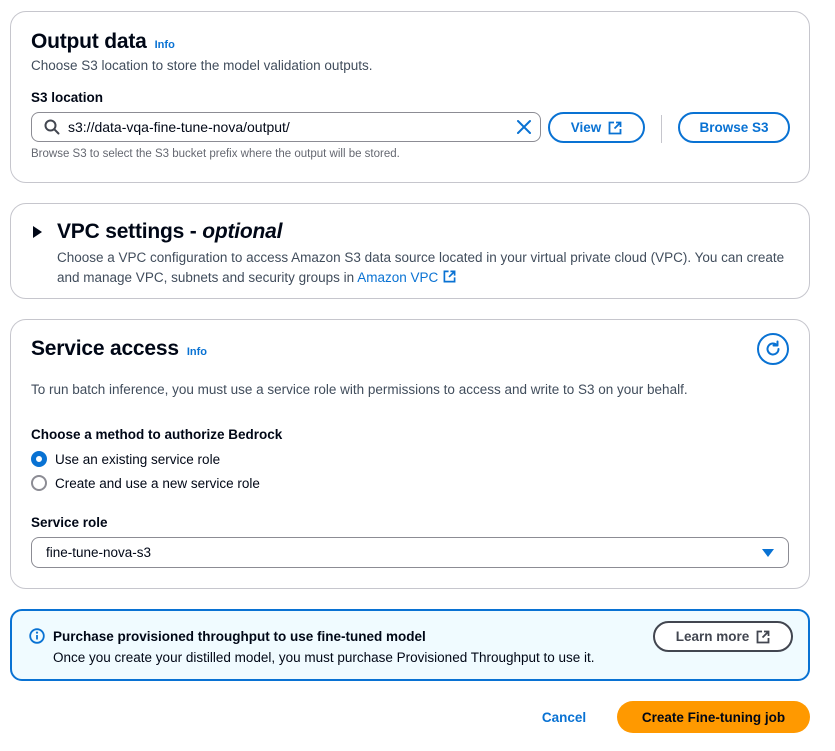 This screenshot has width=835, height=751. What do you see at coordinates (67, 97) in the screenshot?
I see `s3-location-label: S3 location` at bounding box center [67, 97].